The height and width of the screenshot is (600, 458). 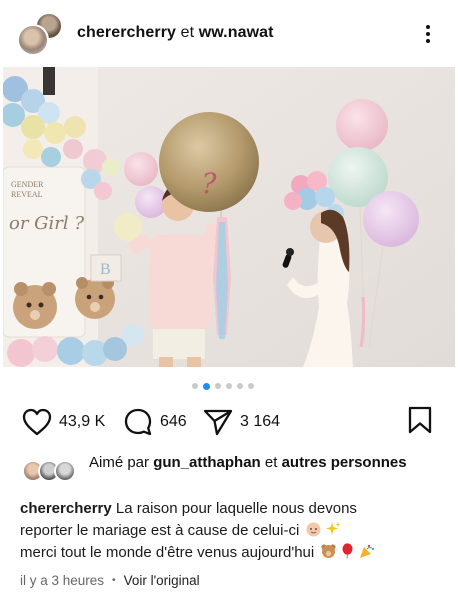 What do you see at coordinates (46, 223) in the screenshot?
I see `backdrop-script: or Girl ?` at bounding box center [46, 223].